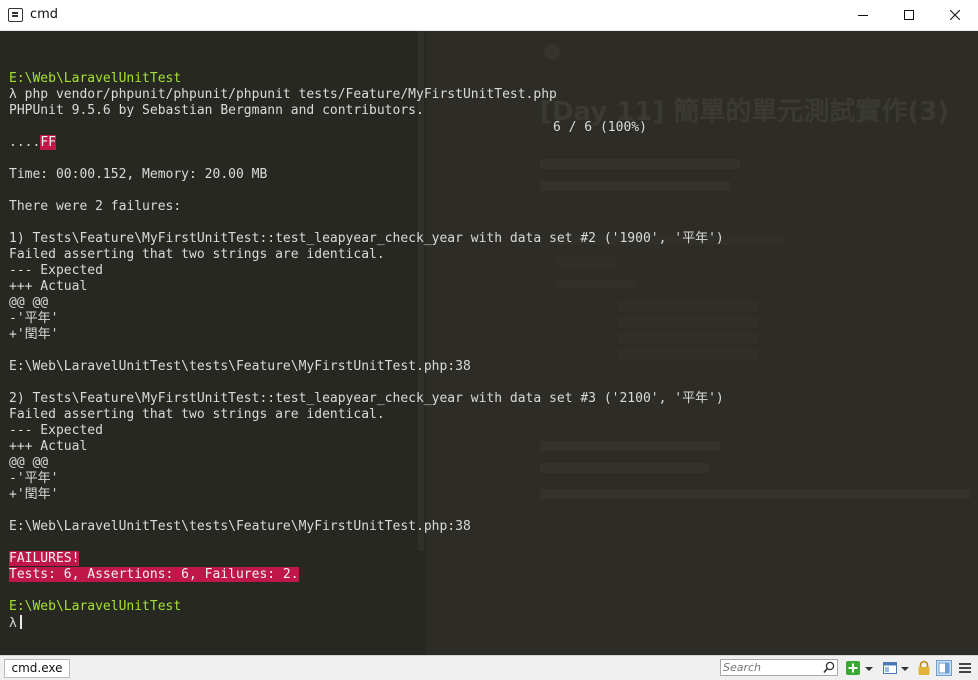 Image resolution: width=978 pixels, height=680 pixels. I want to click on lock-icon, so click(924, 667).